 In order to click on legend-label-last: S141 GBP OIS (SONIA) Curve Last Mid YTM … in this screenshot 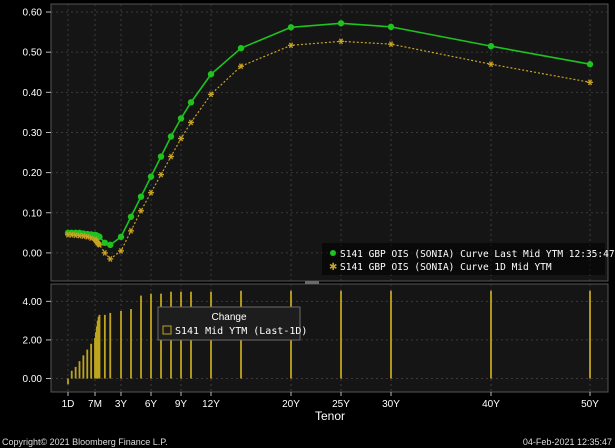, I will do `click(477, 254)`.